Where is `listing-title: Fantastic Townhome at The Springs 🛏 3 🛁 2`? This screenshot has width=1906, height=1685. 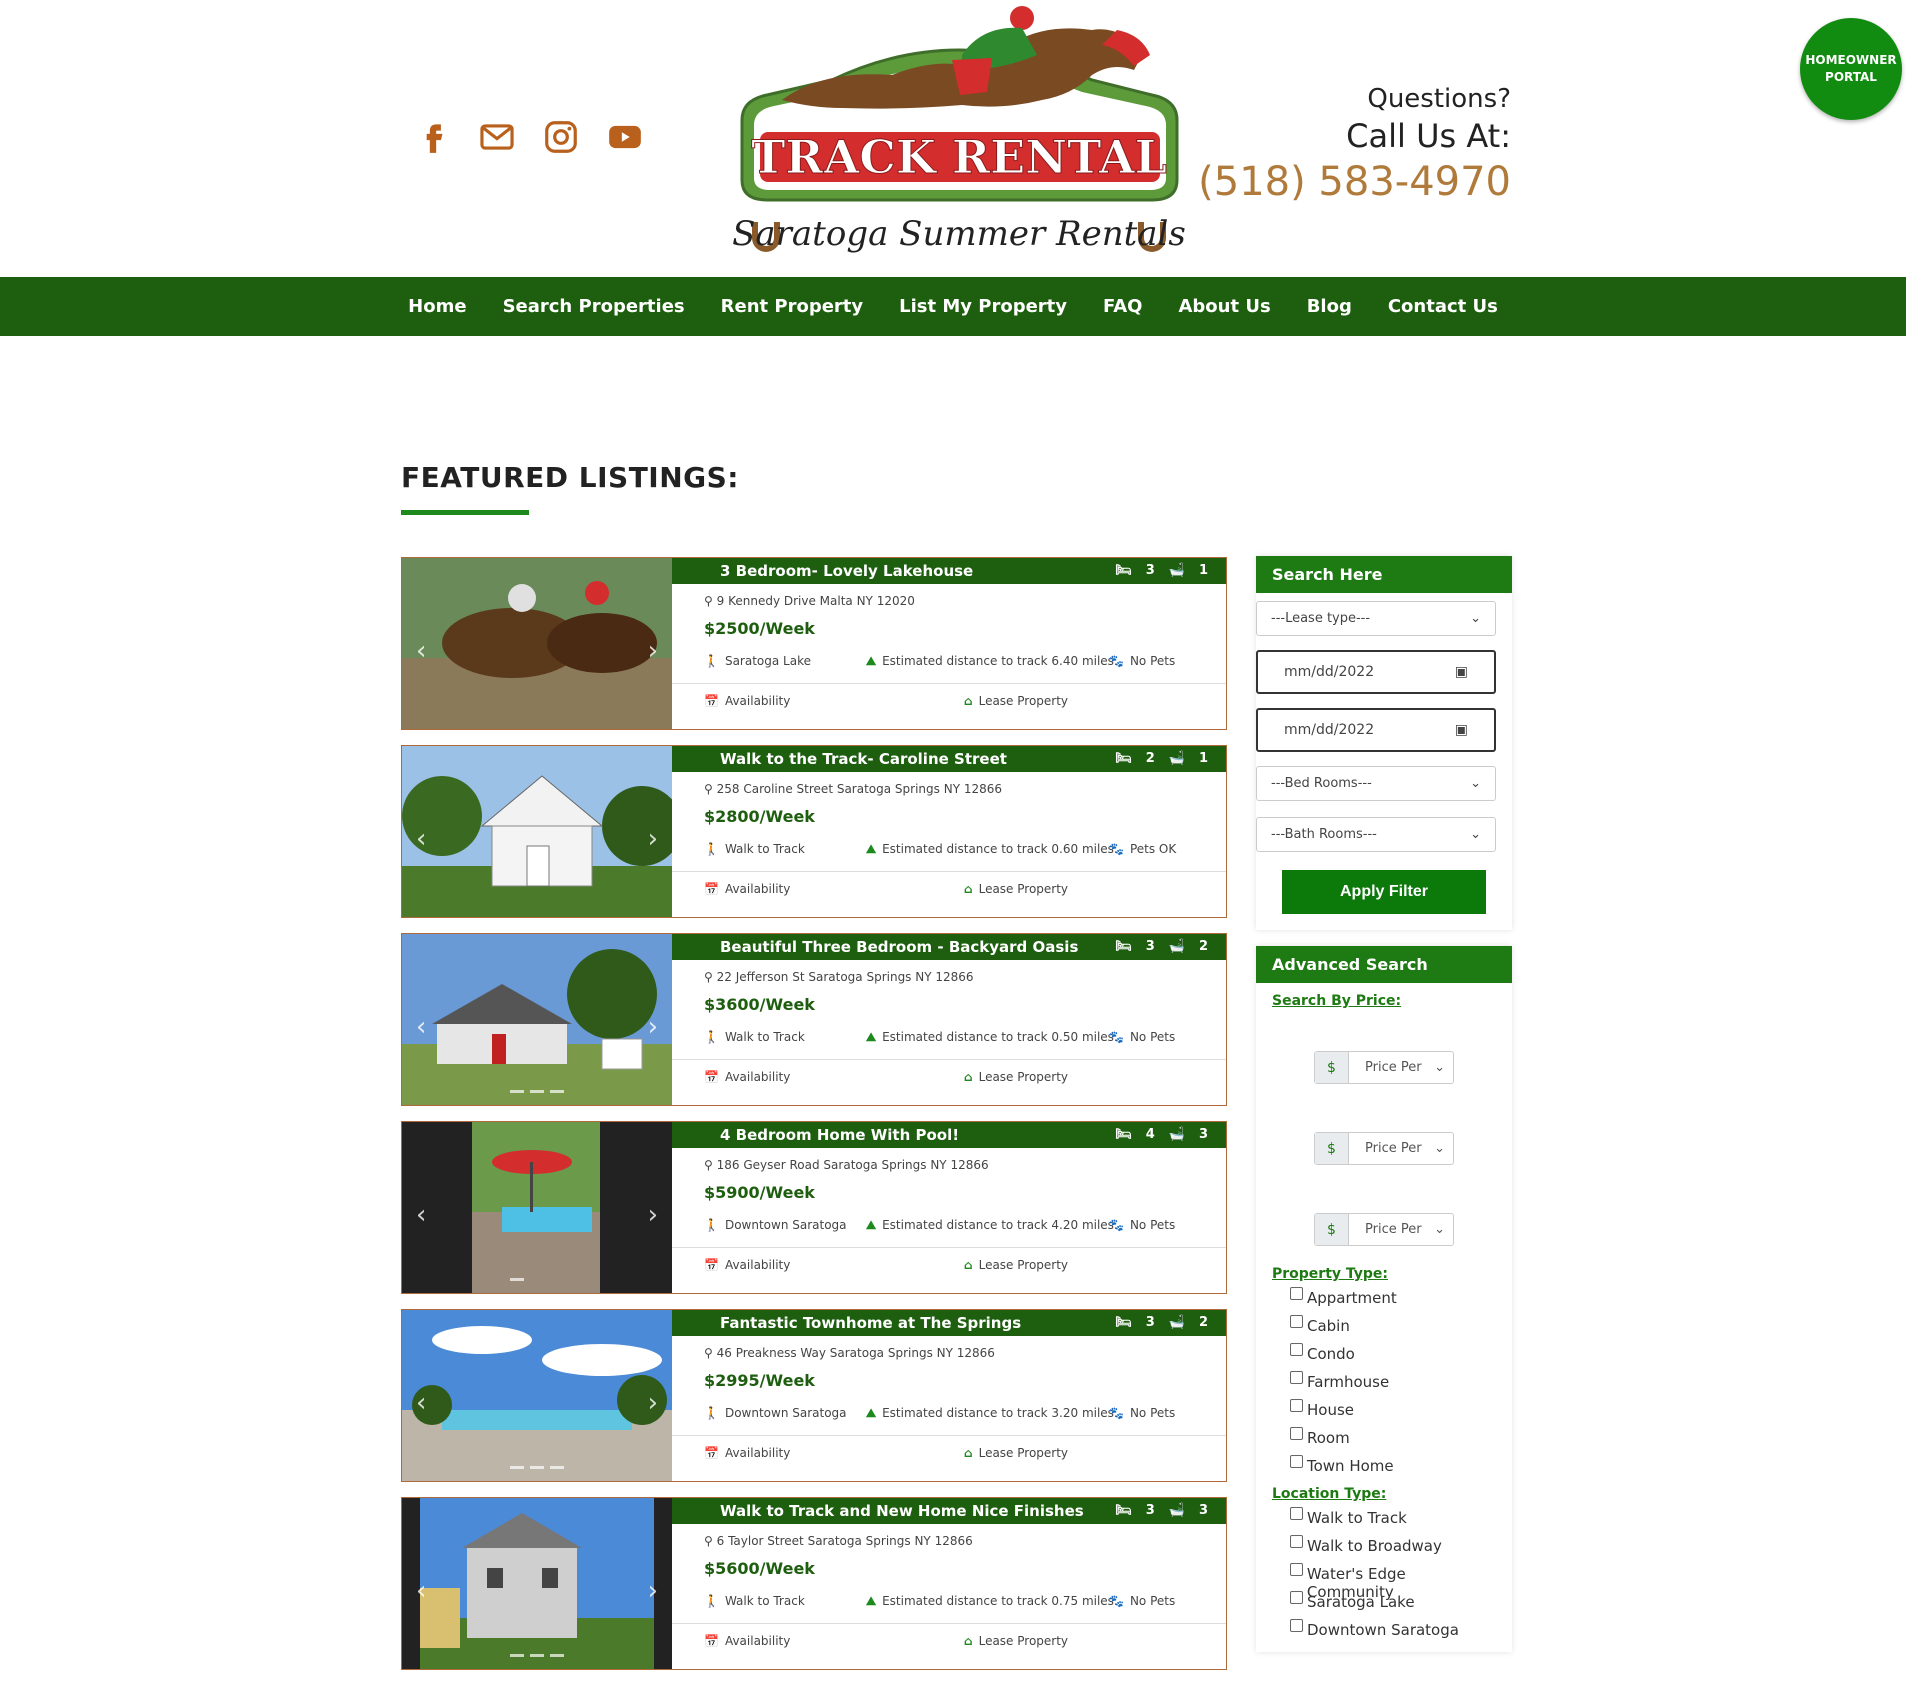
listing-title: Fantastic Townhome at The Springs 🛏 3 🛁 2 is located at coordinates (949, 1323).